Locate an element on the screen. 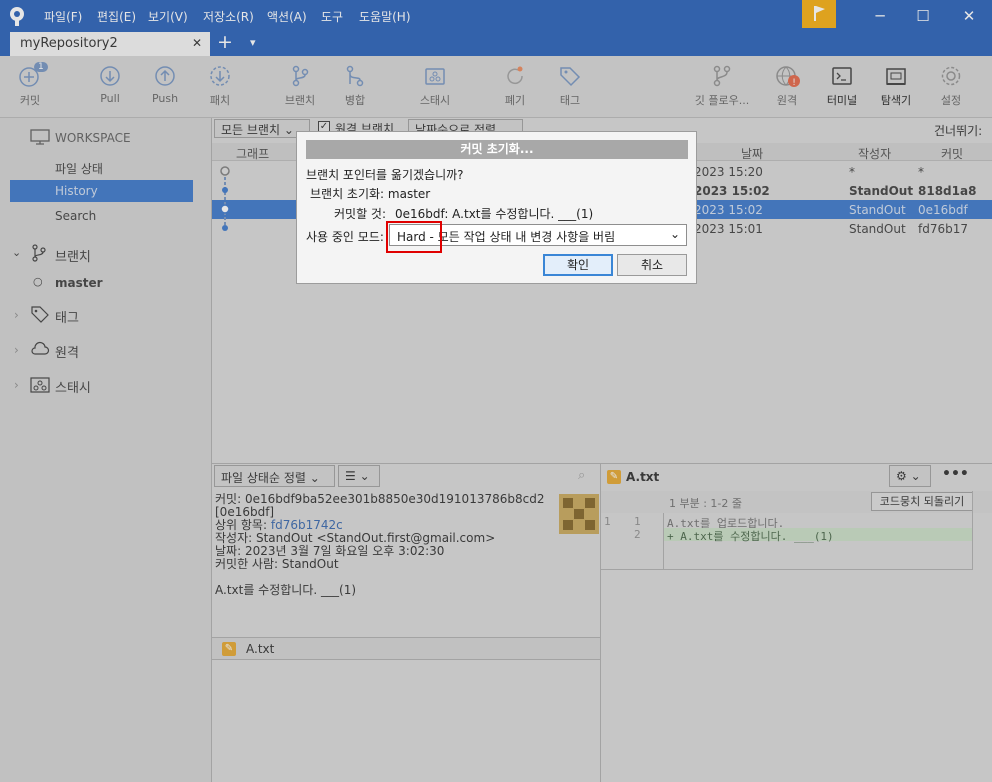 Image resolution: width=992 pixels, height=782 pixels. hard-mode-highlight is located at coordinates (414, 237).